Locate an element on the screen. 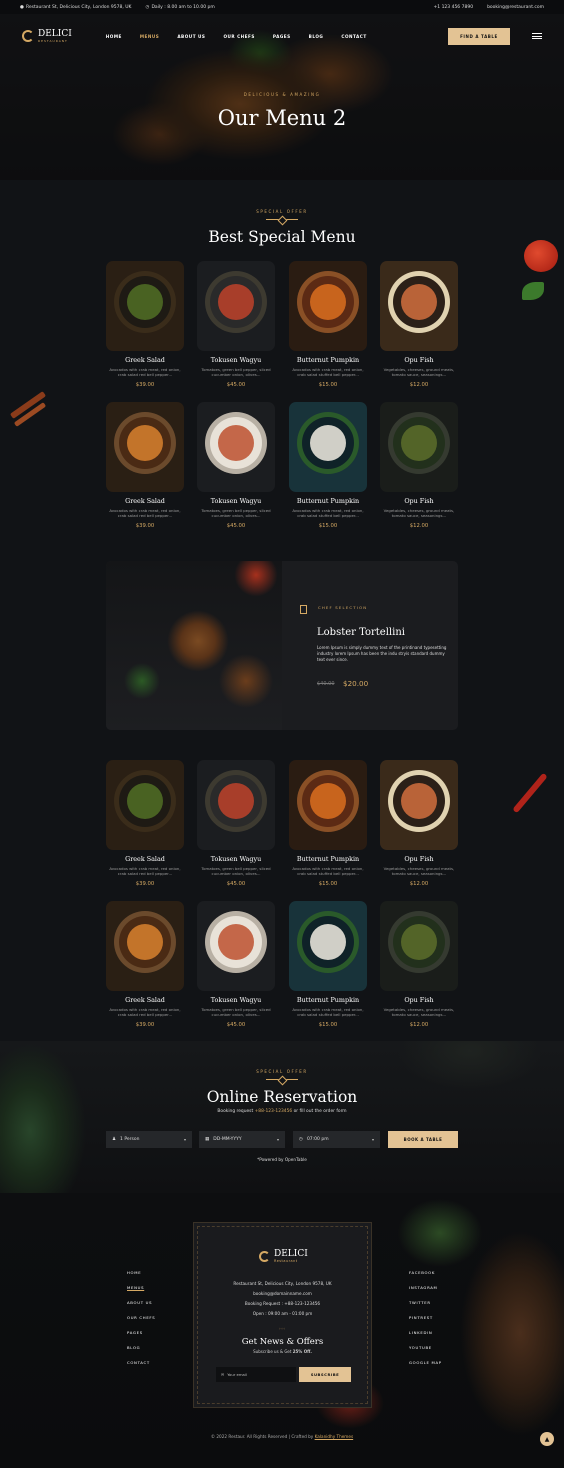 The width and height of the screenshot is (564, 1468). book-table-button: BOOK A TABLE is located at coordinates (423, 1139).